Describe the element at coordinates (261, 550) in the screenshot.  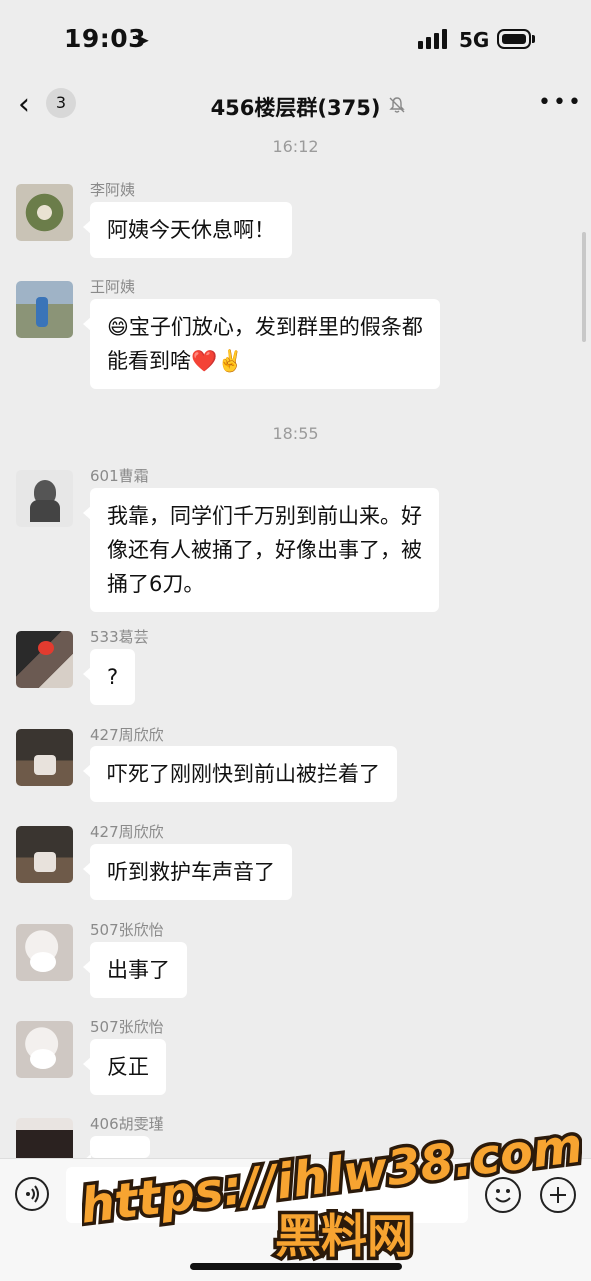
I see `message-bubble: 我靠，同学们千万别到前山来。好 像还有人被捅了，好像出事了，被 捅了6刀。` at that location.